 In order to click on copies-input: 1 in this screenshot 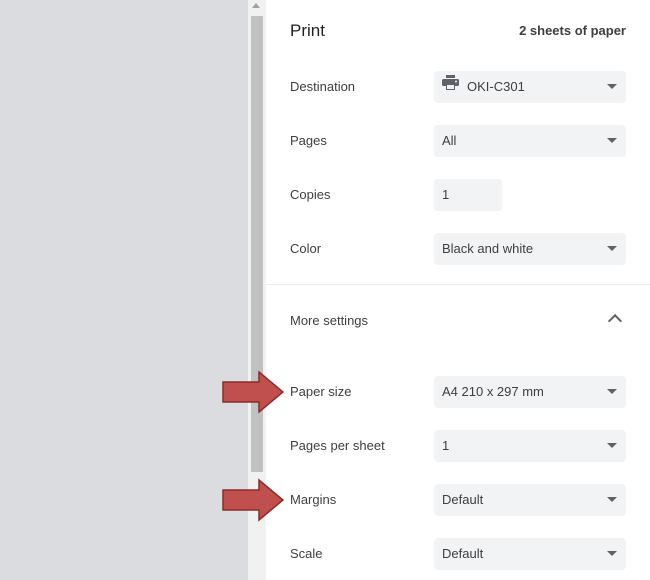, I will do `click(468, 195)`.